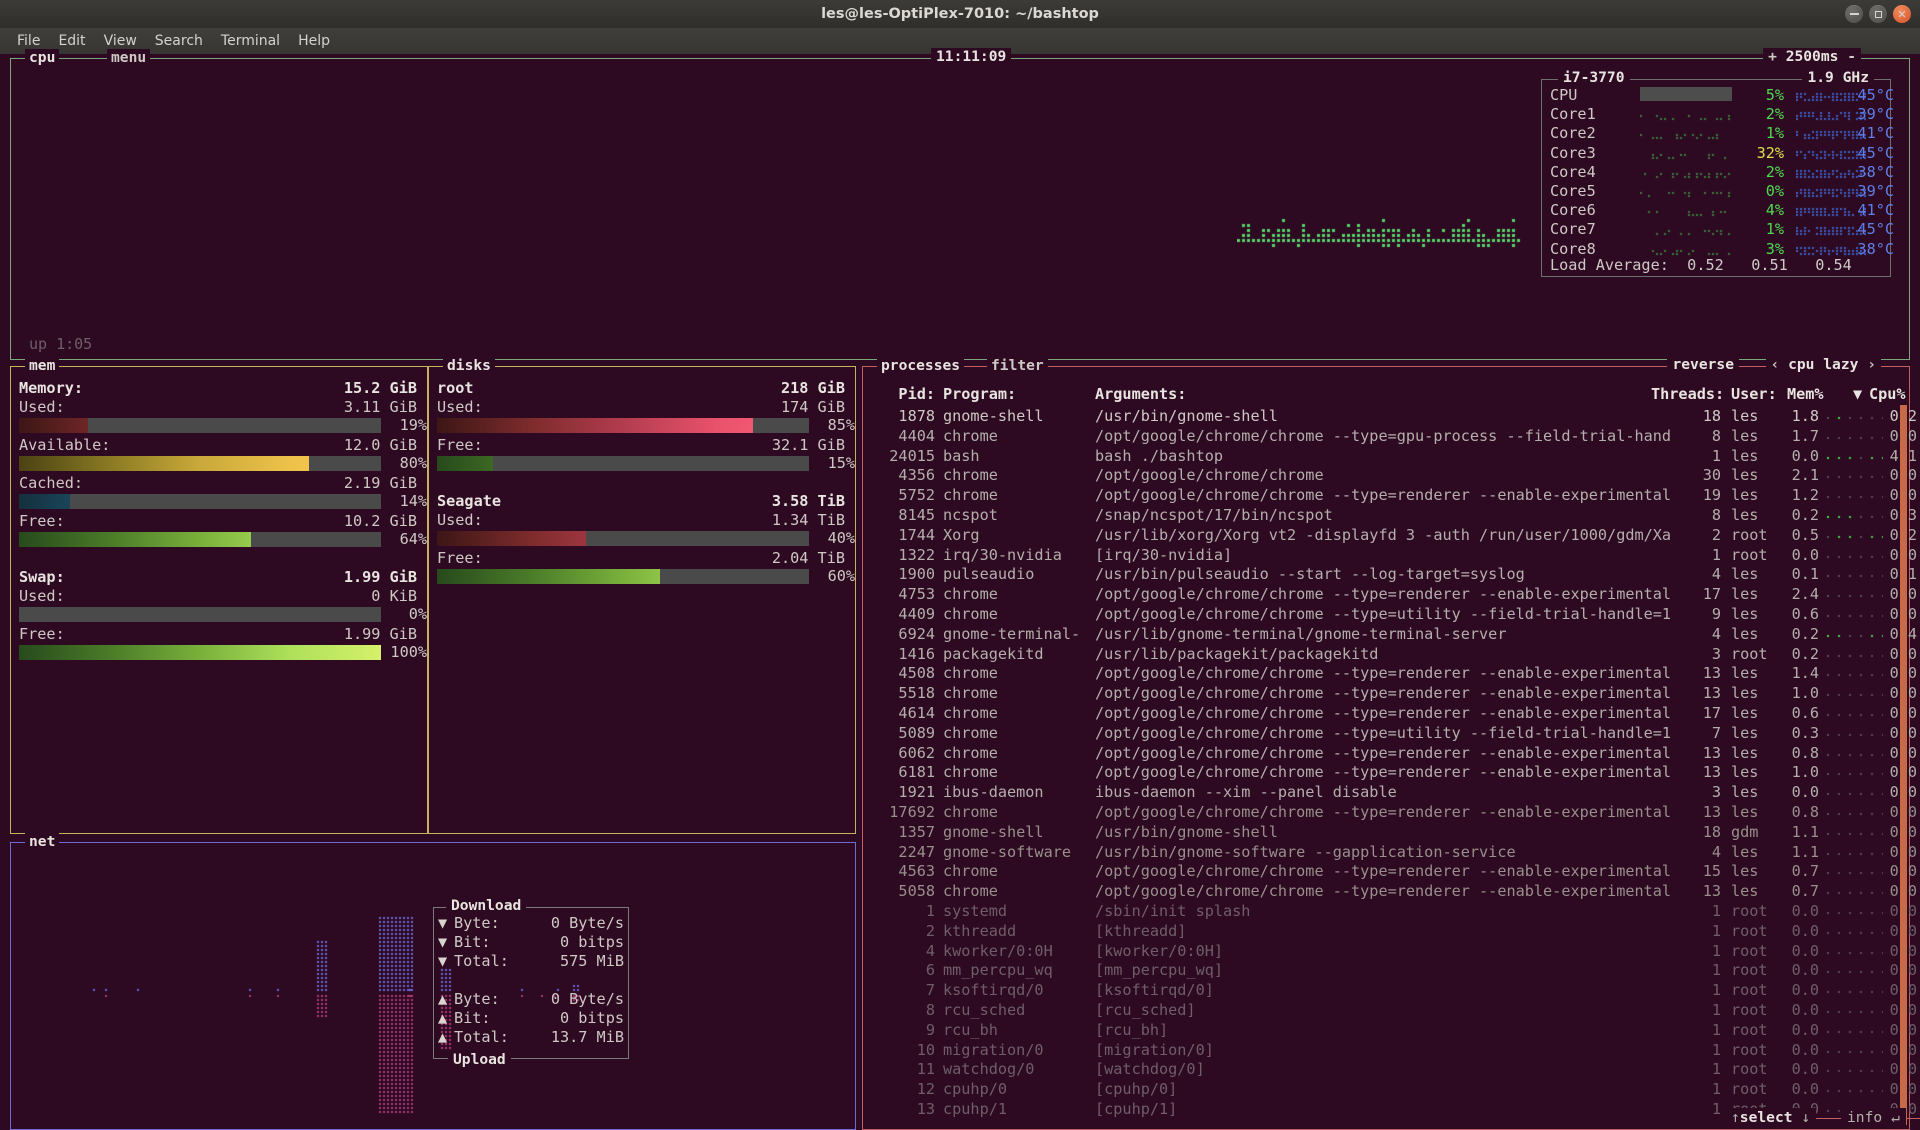  I want to click on minimize-icon, so click(1854, 14).